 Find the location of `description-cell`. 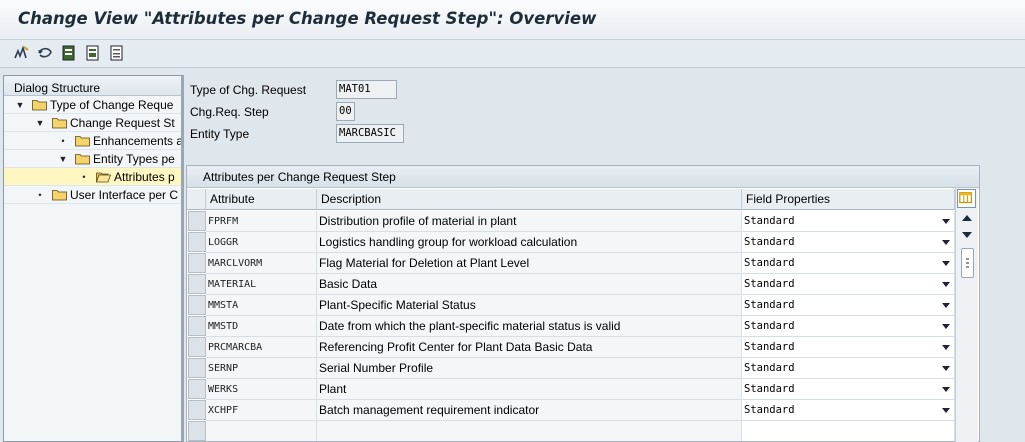

description-cell is located at coordinates (529, 431).